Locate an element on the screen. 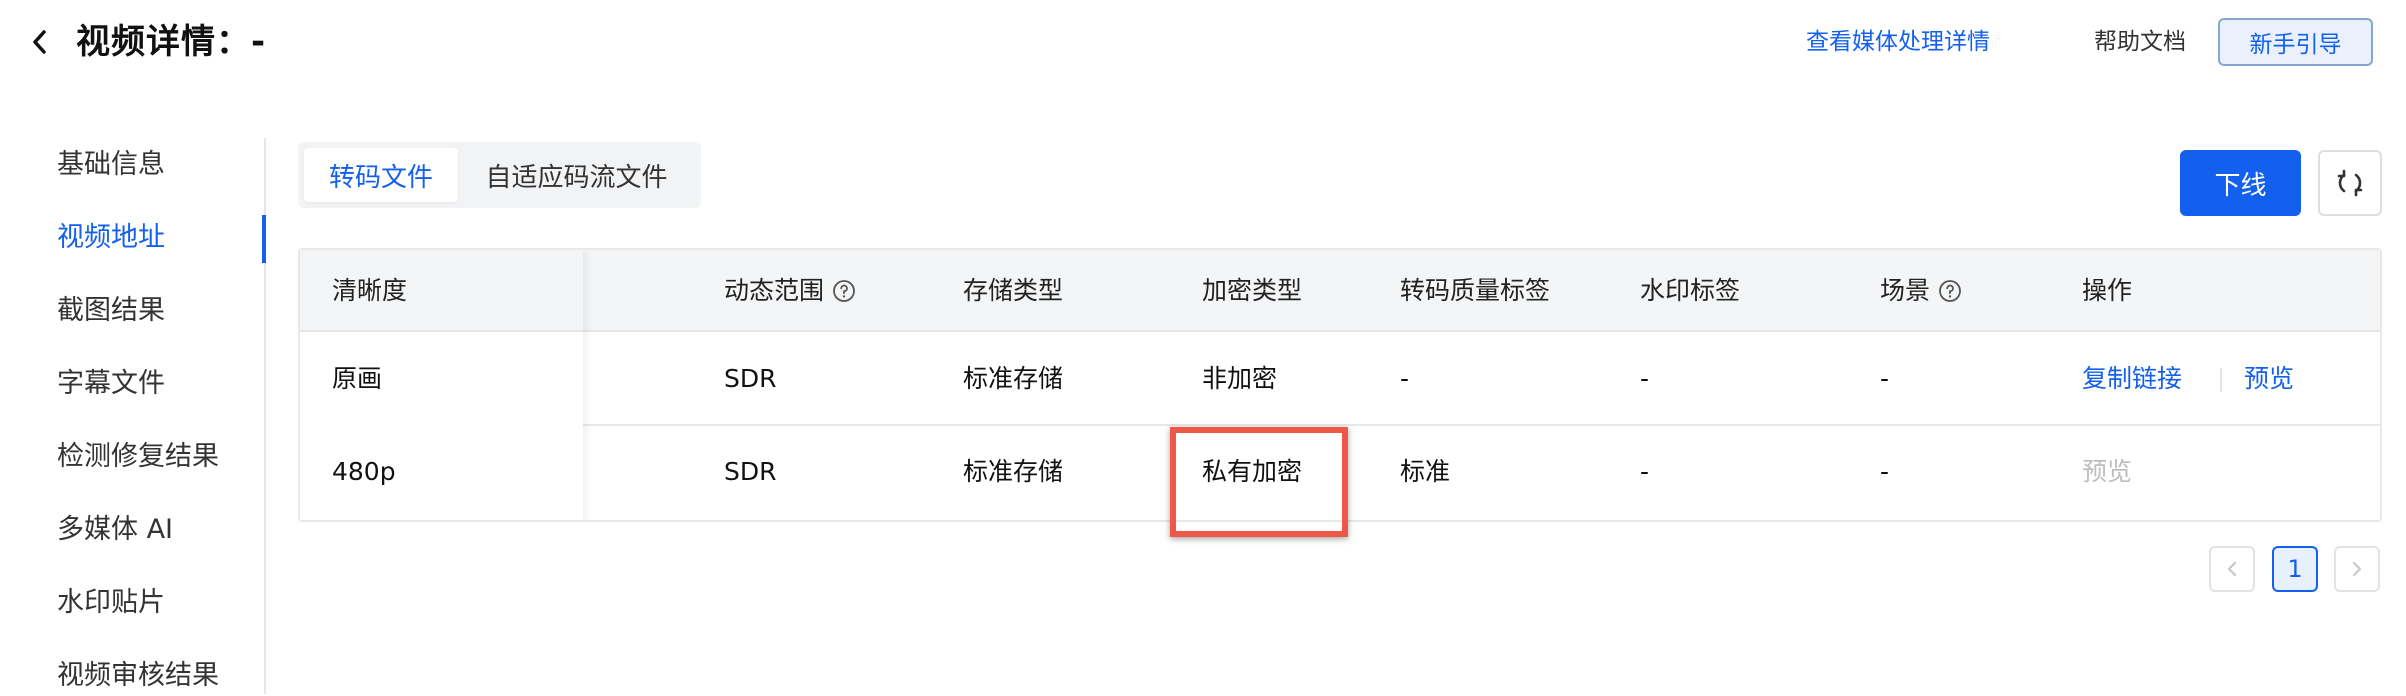  column-header-quality-tag: 转码质量标签 is located at coordinates (1475, 290).